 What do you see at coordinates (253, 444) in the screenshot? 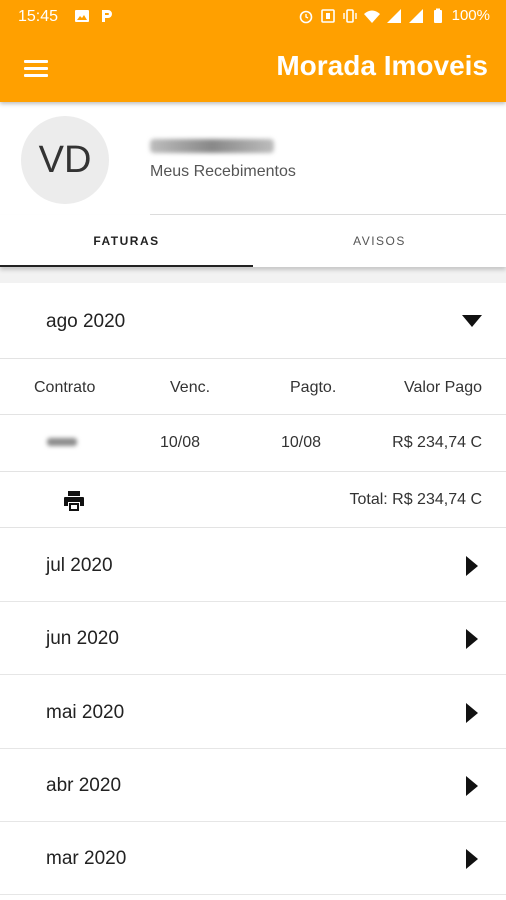
I see `table-row: 10/08 10/08 R$ 234,74 C` at bounding box center [253, 444].